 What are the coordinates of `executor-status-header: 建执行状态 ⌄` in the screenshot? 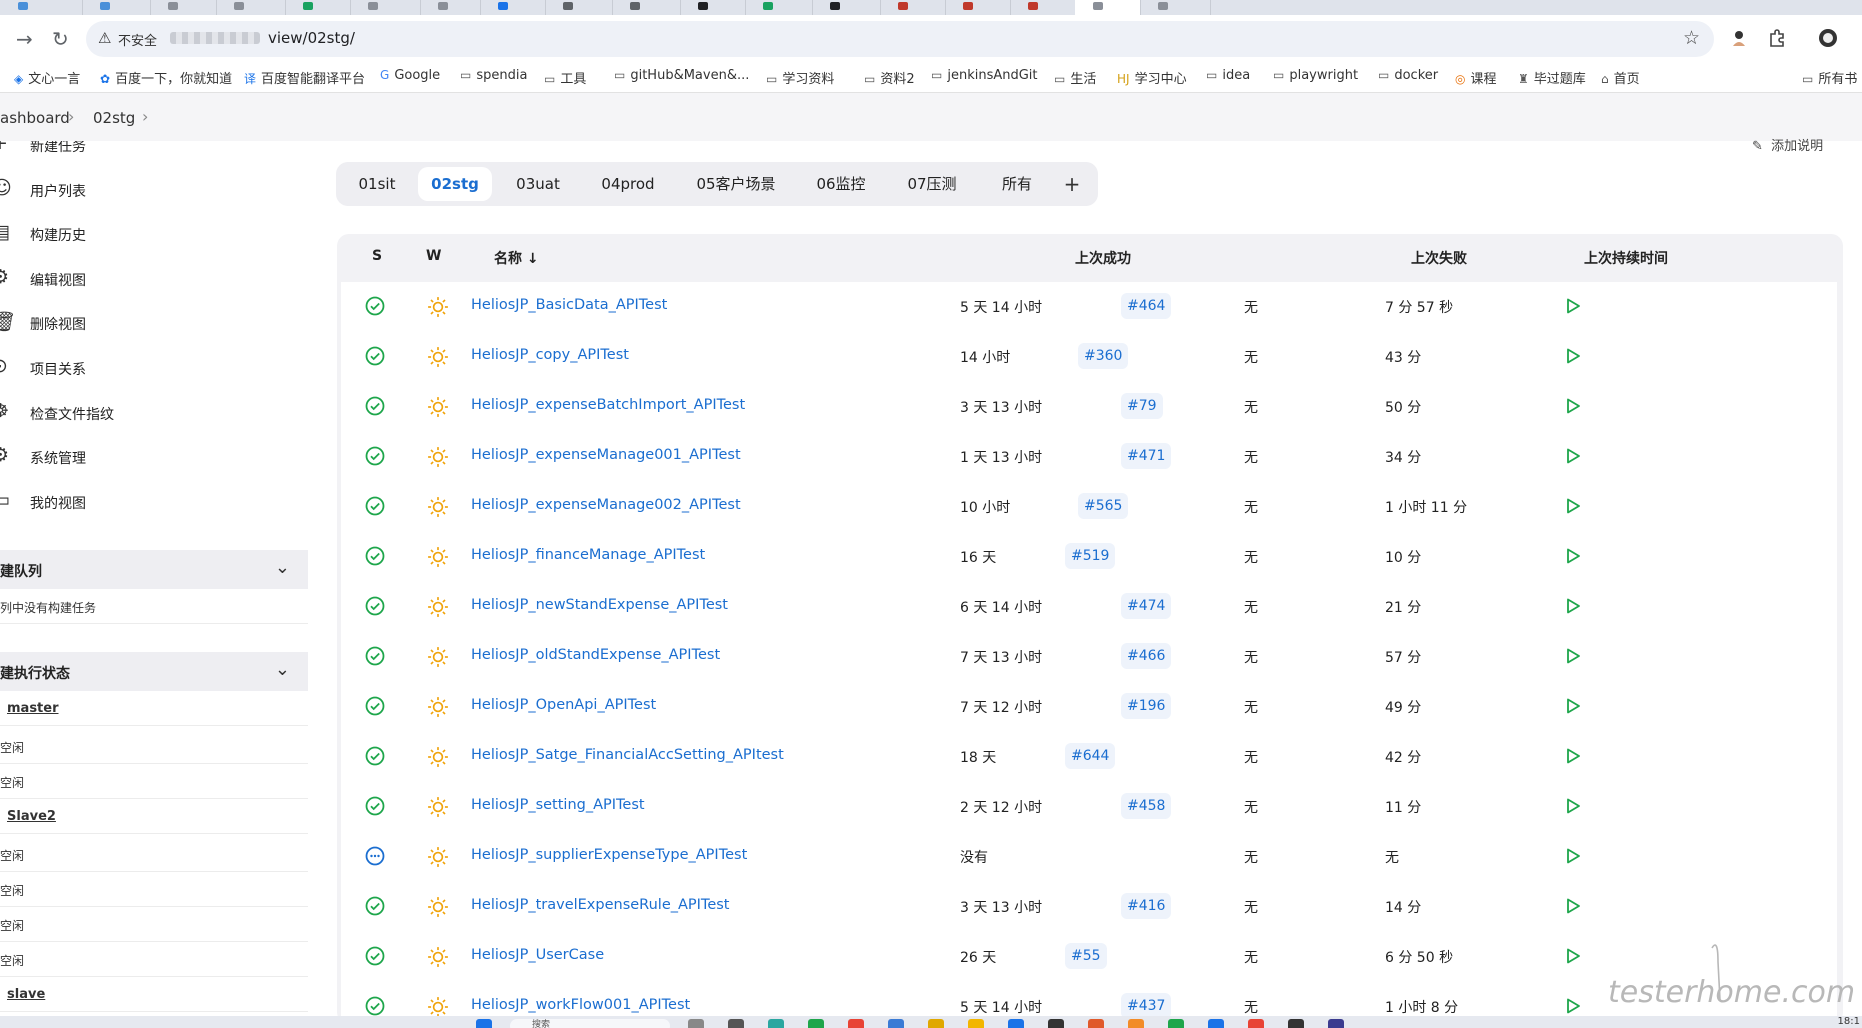 It's located at (154, 671).